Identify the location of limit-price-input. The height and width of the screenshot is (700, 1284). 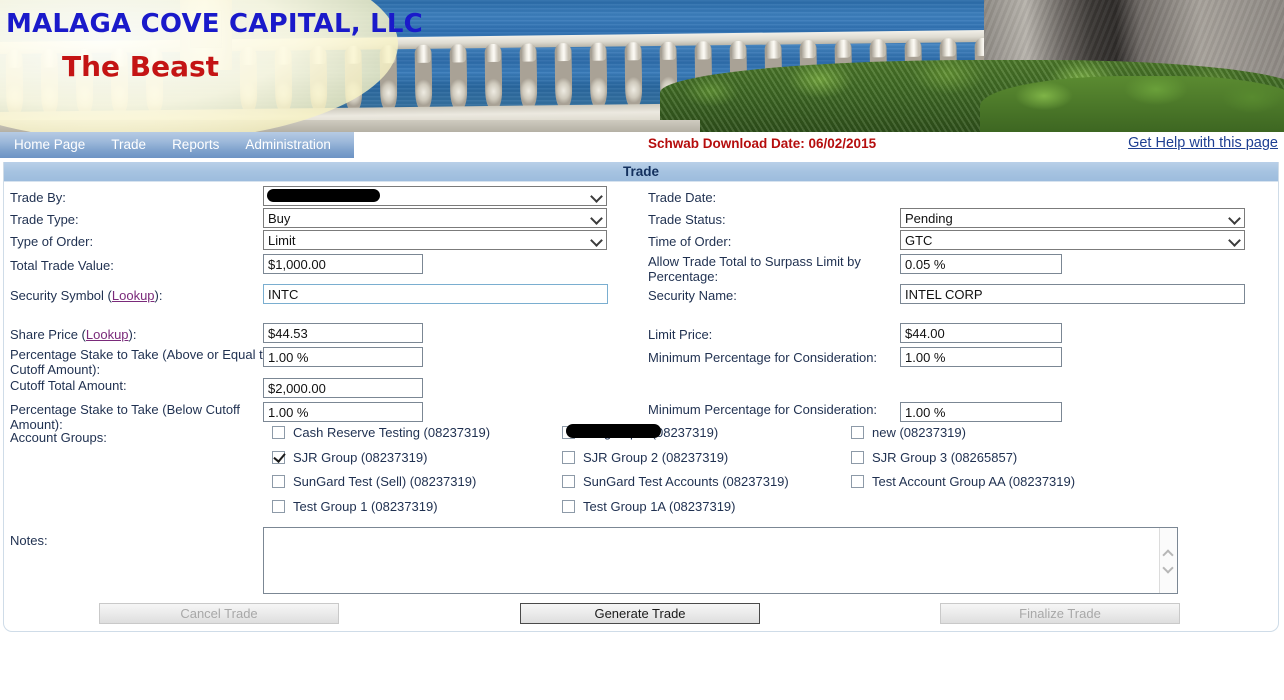
(981, 333).